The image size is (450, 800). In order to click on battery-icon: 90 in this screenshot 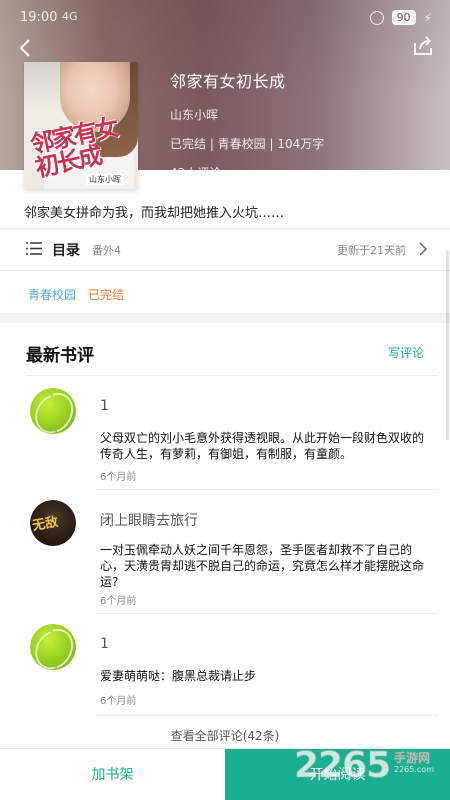, I will do `click(403, 17)`.